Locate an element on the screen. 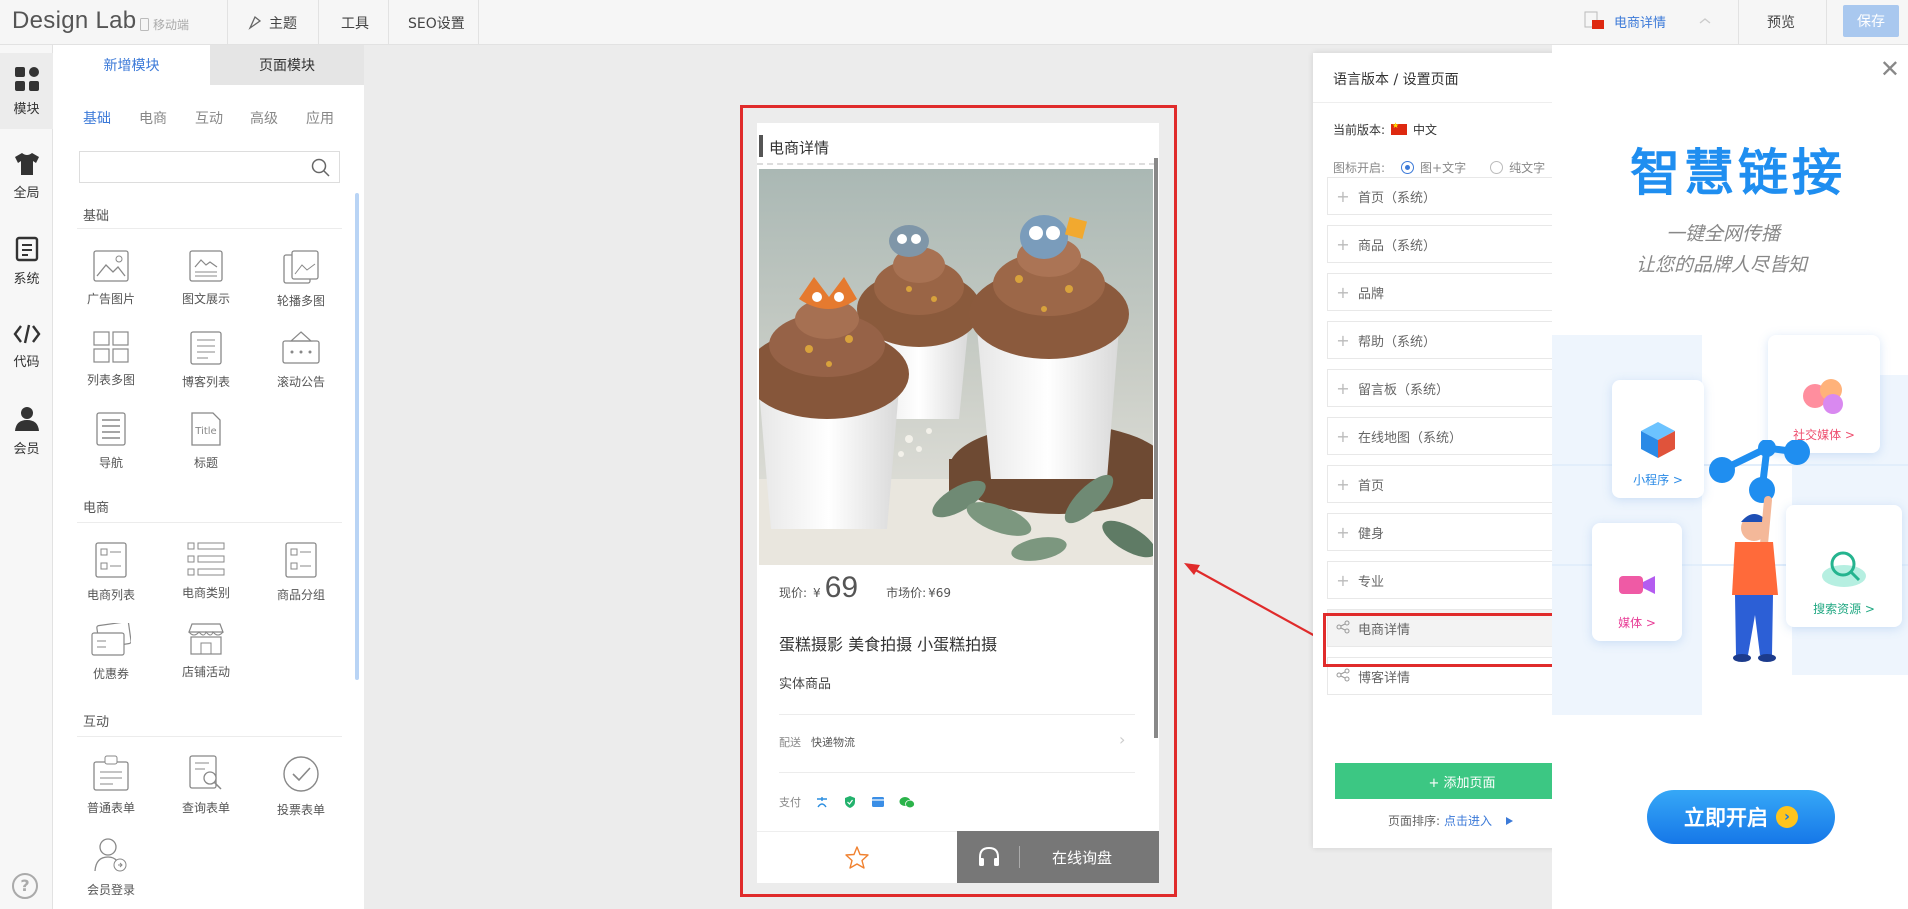 The height and width of the screenshot is (909, 1908). category-tab-apps: 应用 is located at coordinates (320, 118).